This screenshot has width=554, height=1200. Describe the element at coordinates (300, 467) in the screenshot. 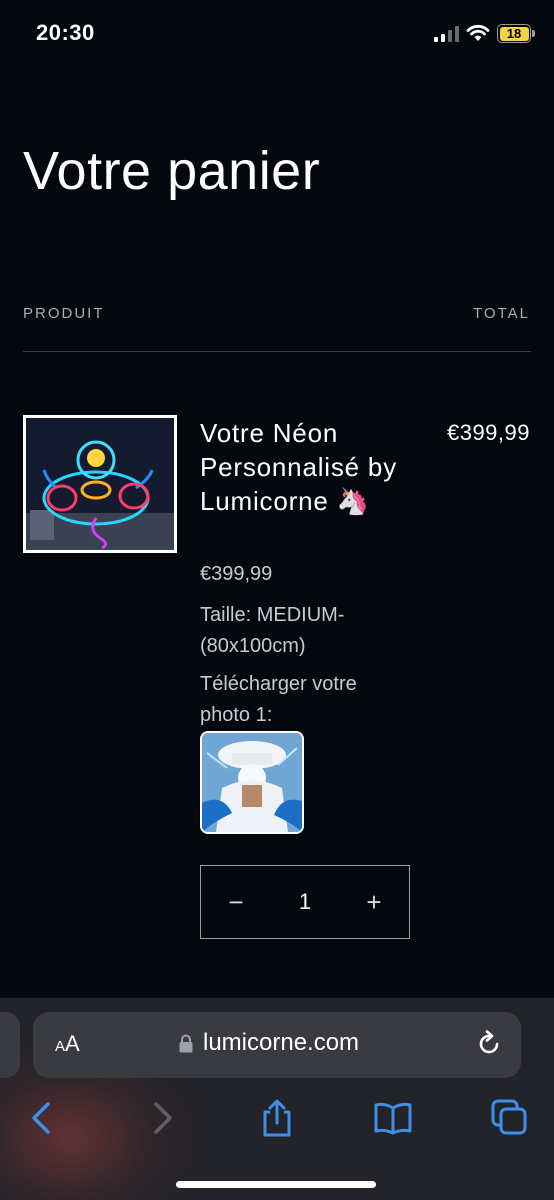

I see `product-name: Votre Néon Personnalisé by Lumicorne 🦄` at that location.